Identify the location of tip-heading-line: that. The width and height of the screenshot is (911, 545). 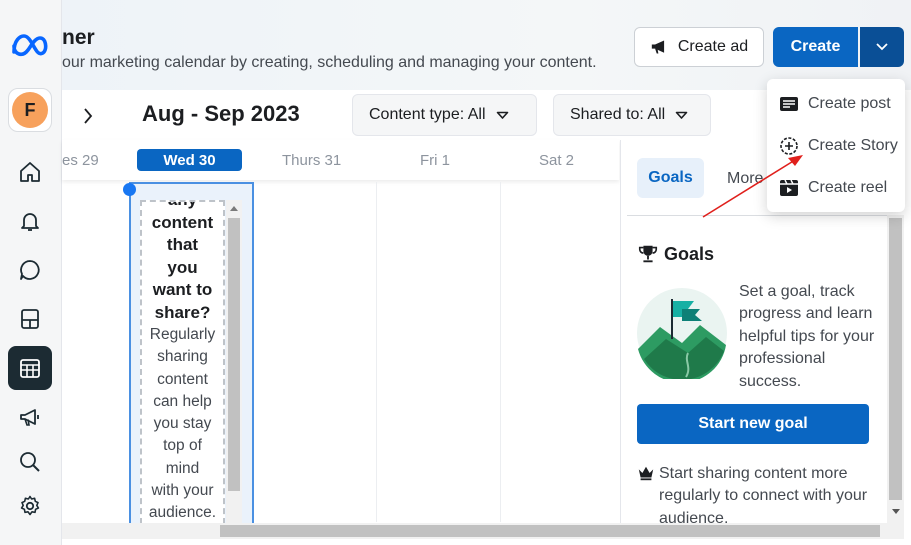
(182, 244).